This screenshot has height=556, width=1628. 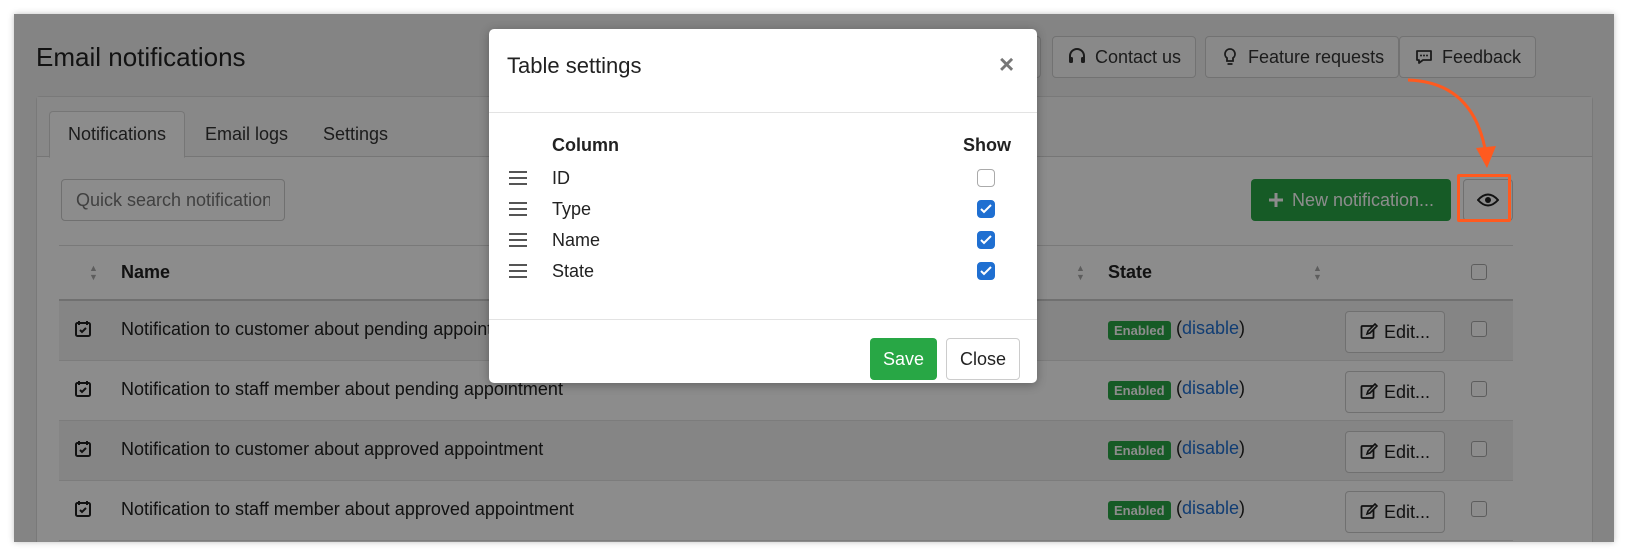 What do you see at coordinates (1451, 123) in the screenshot?
I see `annotation-arrow-icon` at bounding box center [1451, 123].